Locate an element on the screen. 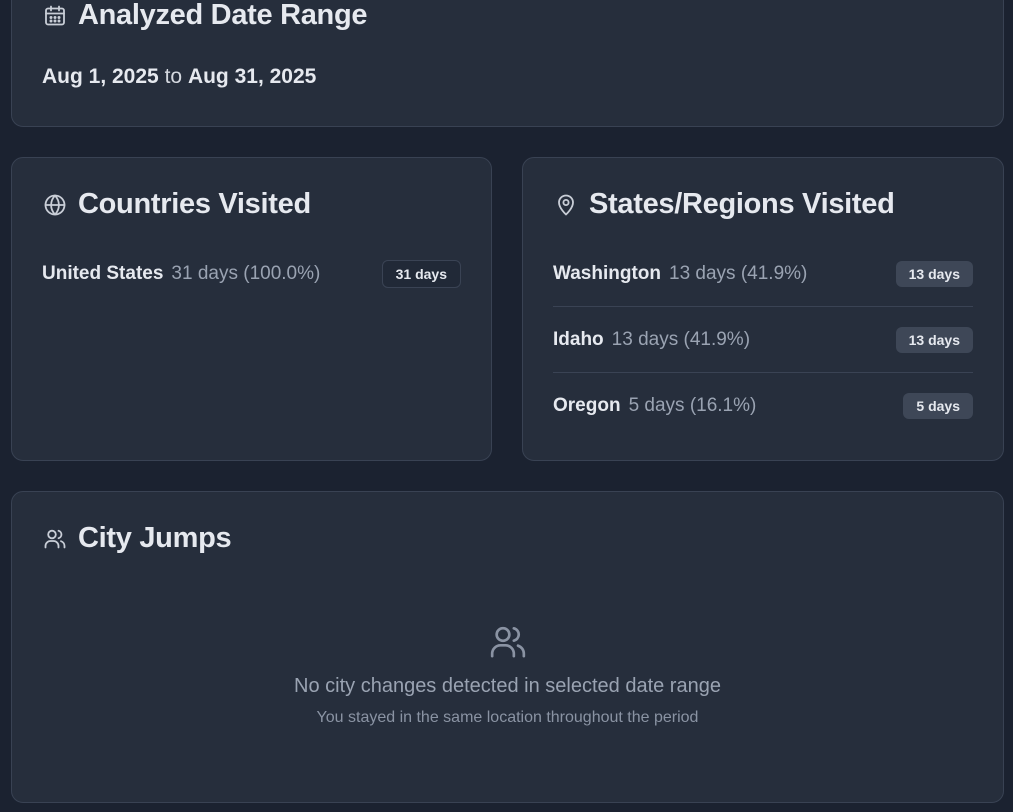  state-name: Oregon is located at coordinates (587, 405).